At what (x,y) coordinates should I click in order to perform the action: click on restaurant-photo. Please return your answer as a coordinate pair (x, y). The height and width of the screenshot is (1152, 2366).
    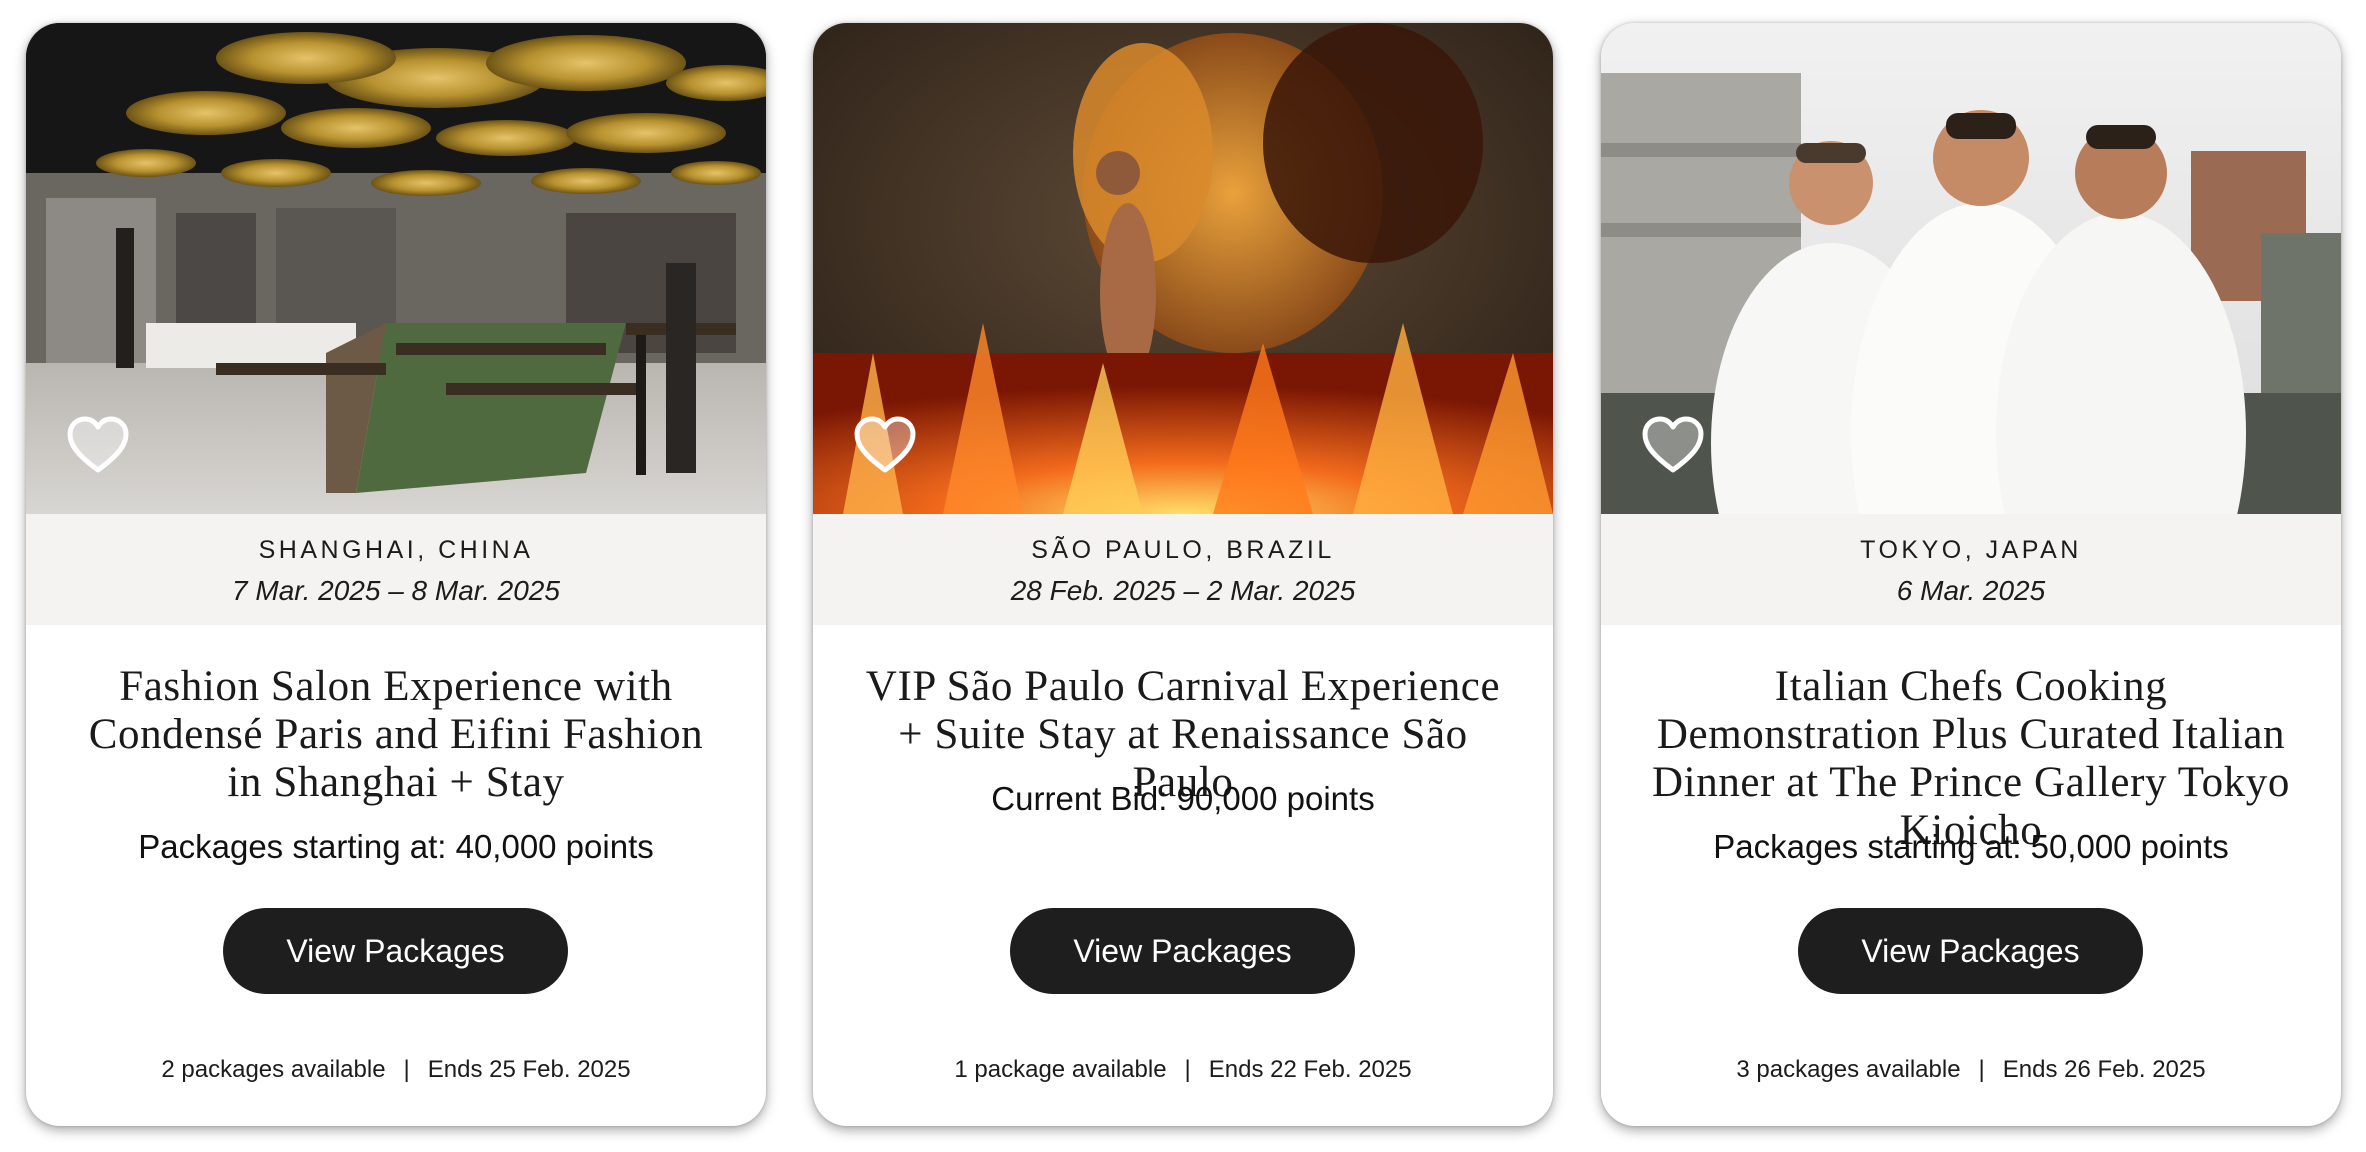
    Looking at the image, I should click on (396, 268).